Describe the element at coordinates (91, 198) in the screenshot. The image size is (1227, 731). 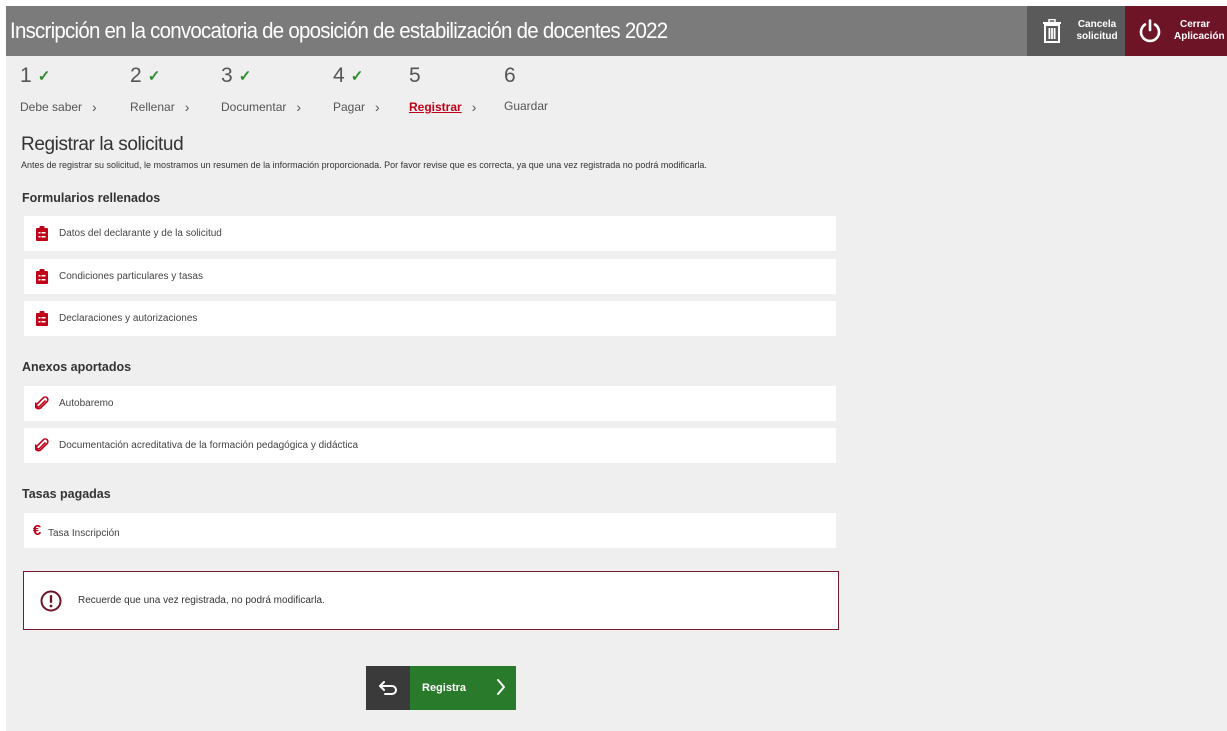
I see `forms-section-title: Formularios rellenados` at that location.